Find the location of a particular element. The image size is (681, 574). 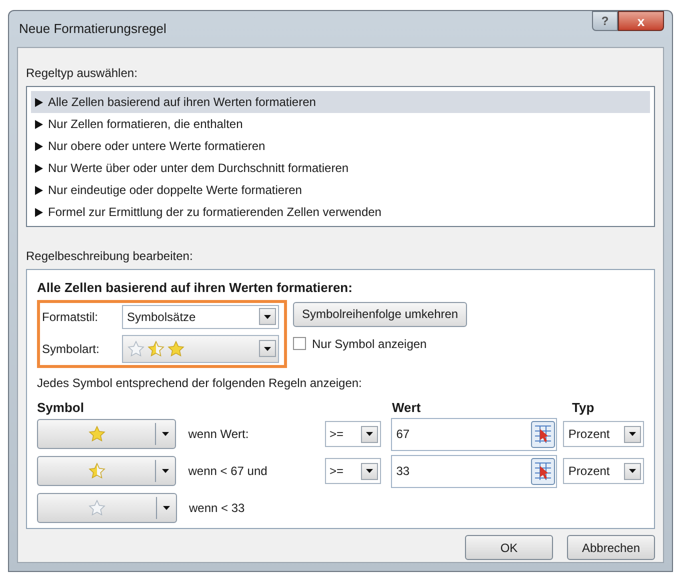

rule-heading: Alle Zellen basierend auf ihren Werten formatieren: is located at coordinates (195, 288).